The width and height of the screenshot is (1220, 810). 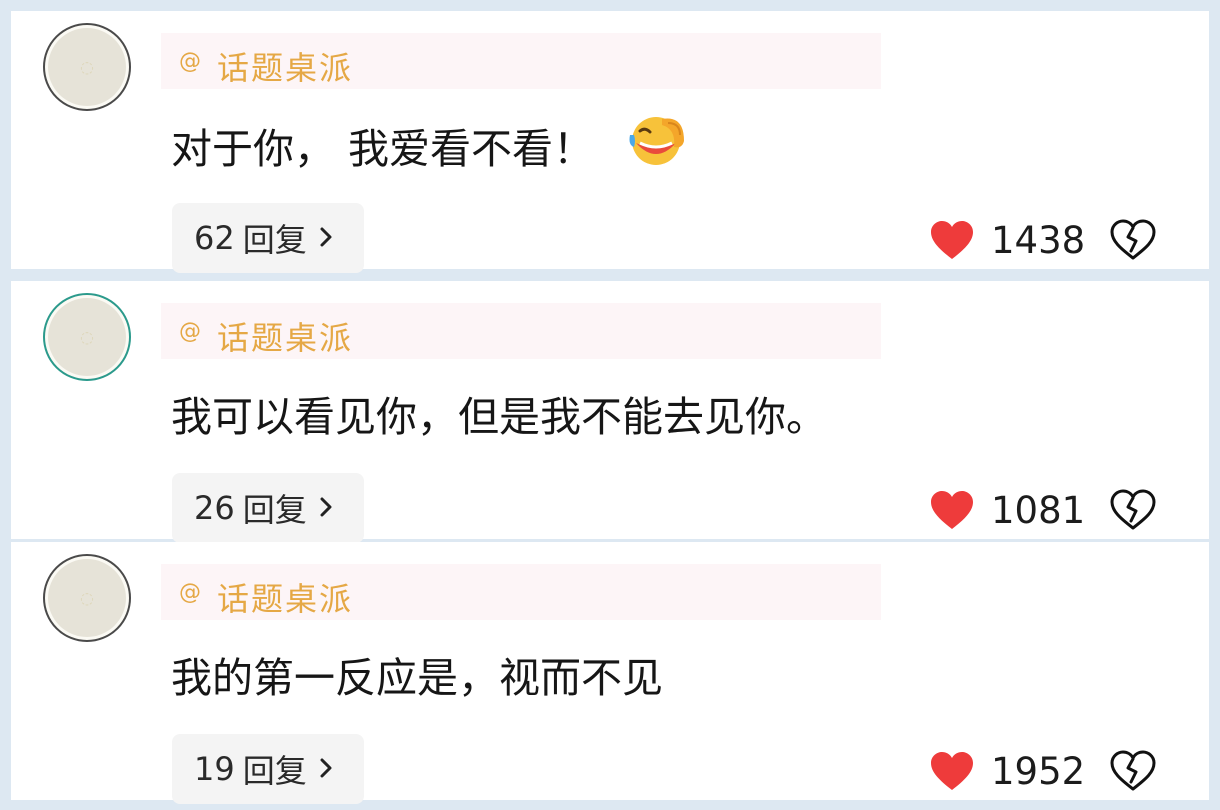 I want to click on reply-count: 26, so click(x=214, y=508).